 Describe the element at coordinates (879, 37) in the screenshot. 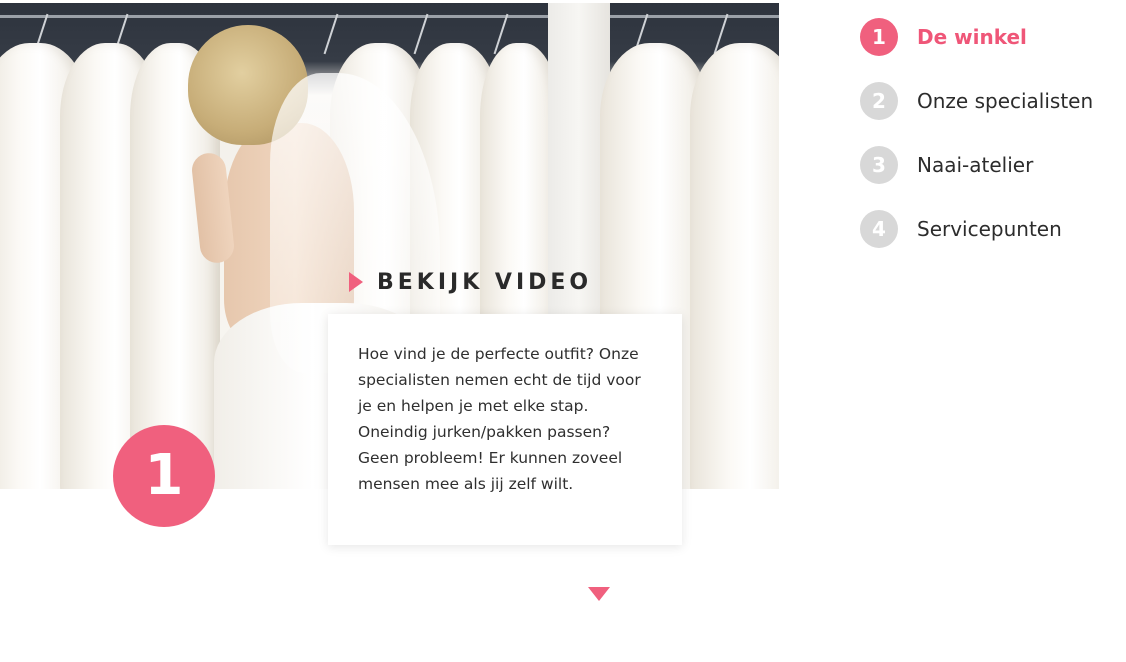

I see `step-number: 1` at that location.